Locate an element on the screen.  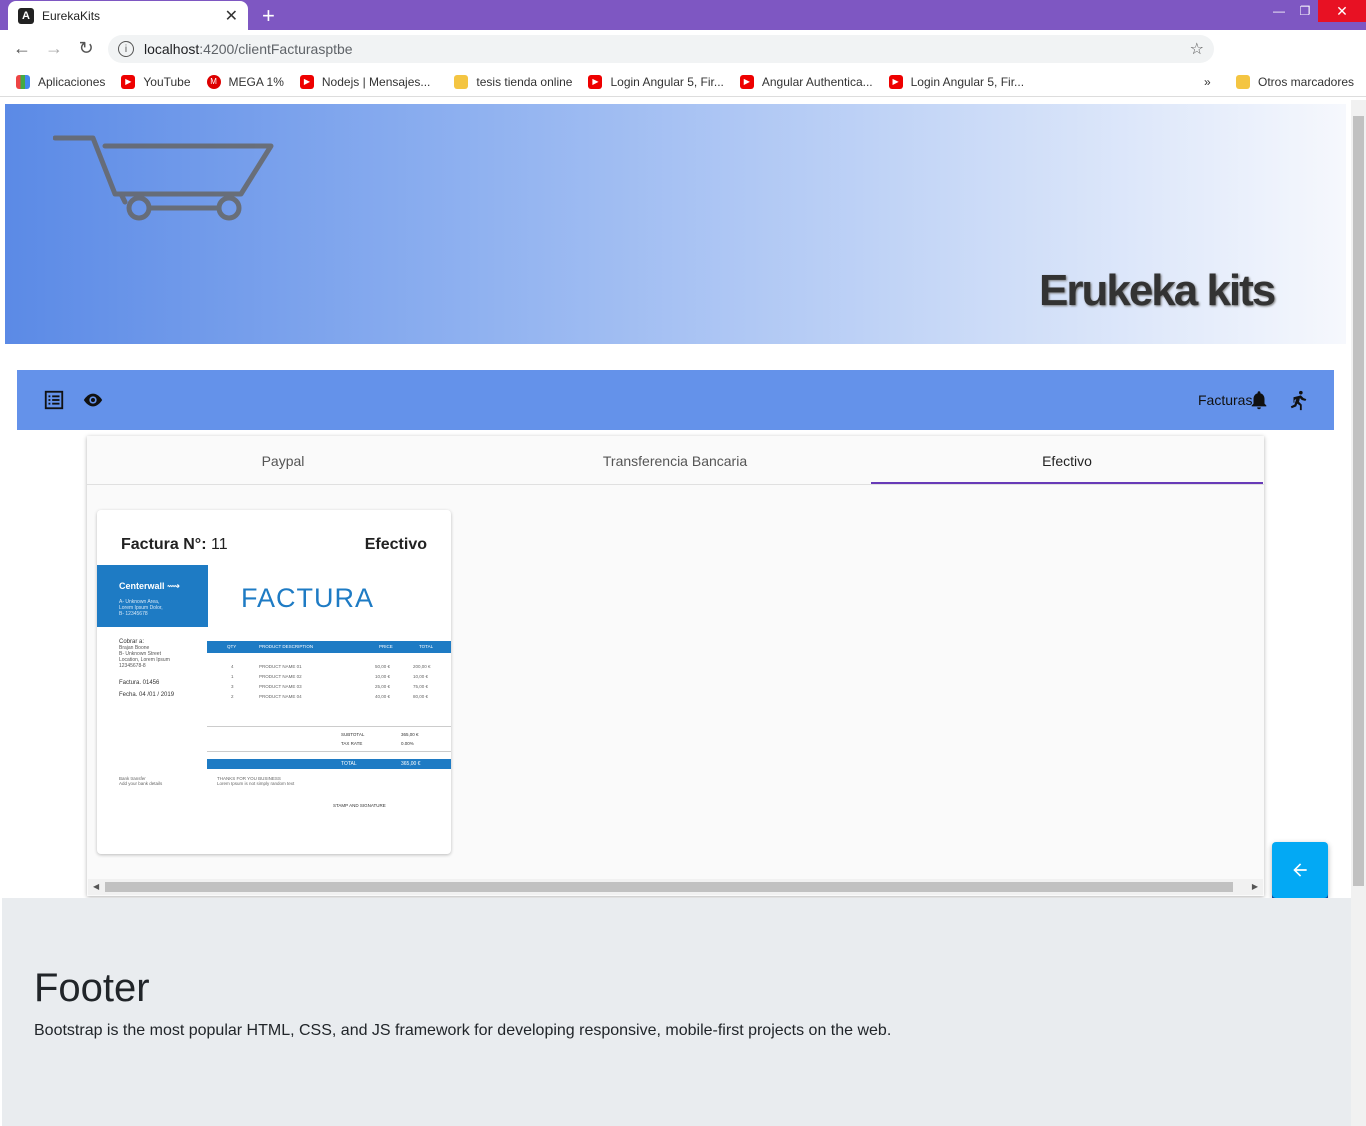
vertical-scrollbar is located at coordinates (1358, 613).